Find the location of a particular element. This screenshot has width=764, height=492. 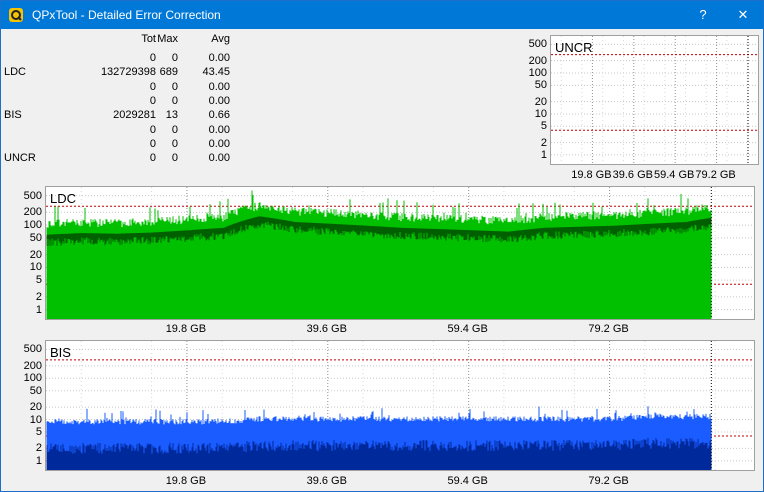

uncr-y-tick-label: 5 is located at coordinates (543, 126).